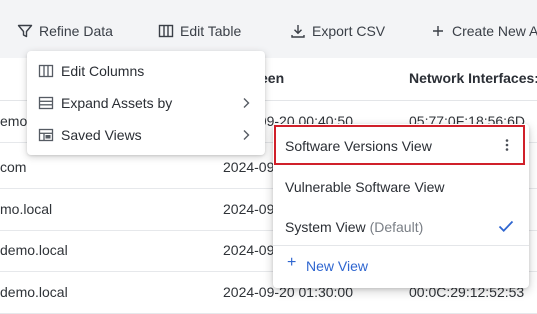 The image size is (537, 314). Describe the element at coordinates (298, 31) in the screenshot. I see `download-icon` at that location.